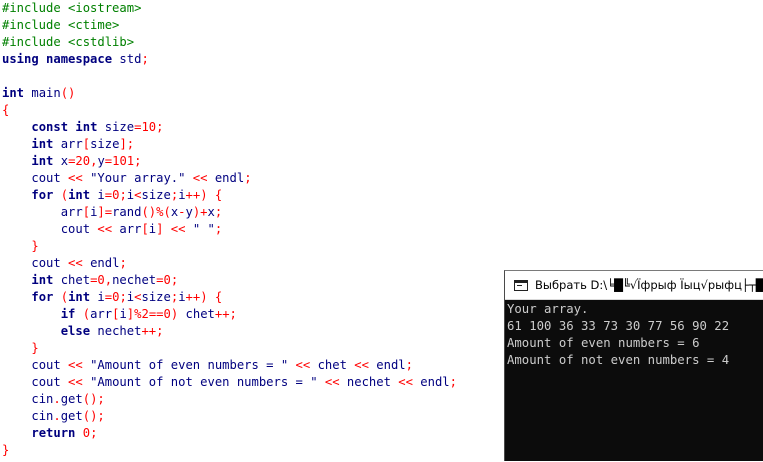 The image size is (763, 462). What do you see at coordinates (156, 314) in the screenshot?
I see `code-token: ==` at bounding box center [156, 314].